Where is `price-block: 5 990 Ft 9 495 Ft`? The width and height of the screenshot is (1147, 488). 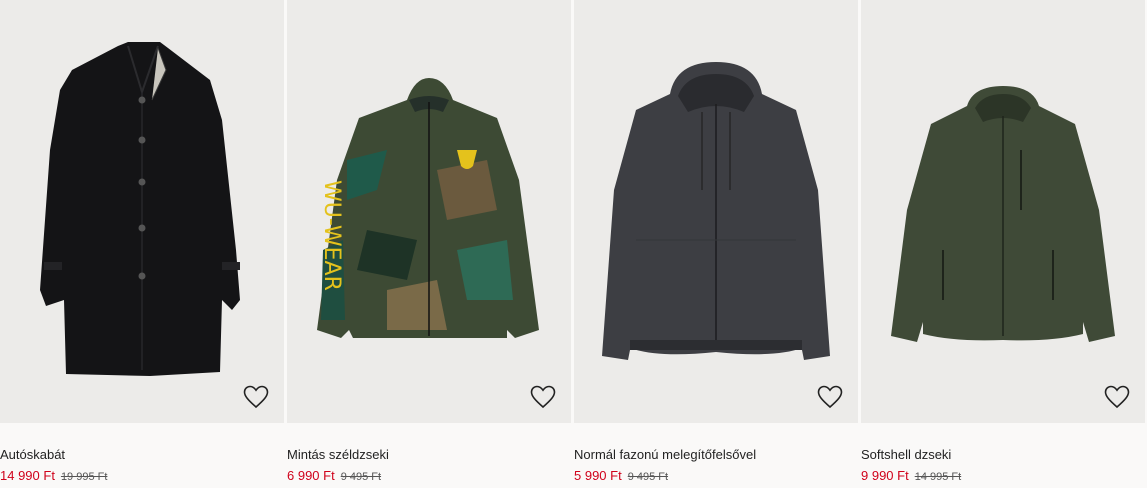 price-block: 5 990 Ft 9 495 Ft is located at coordinates (621, 476).